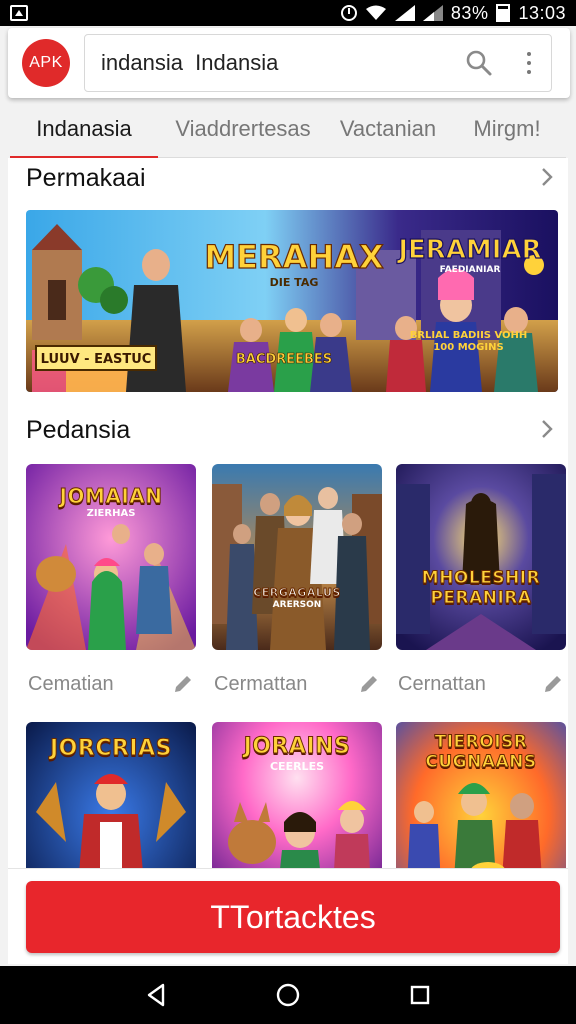 Image resolution: width=576 pixels, height=1024 pixels. I want to click on card-label: Cernattan, so click(442, 683).